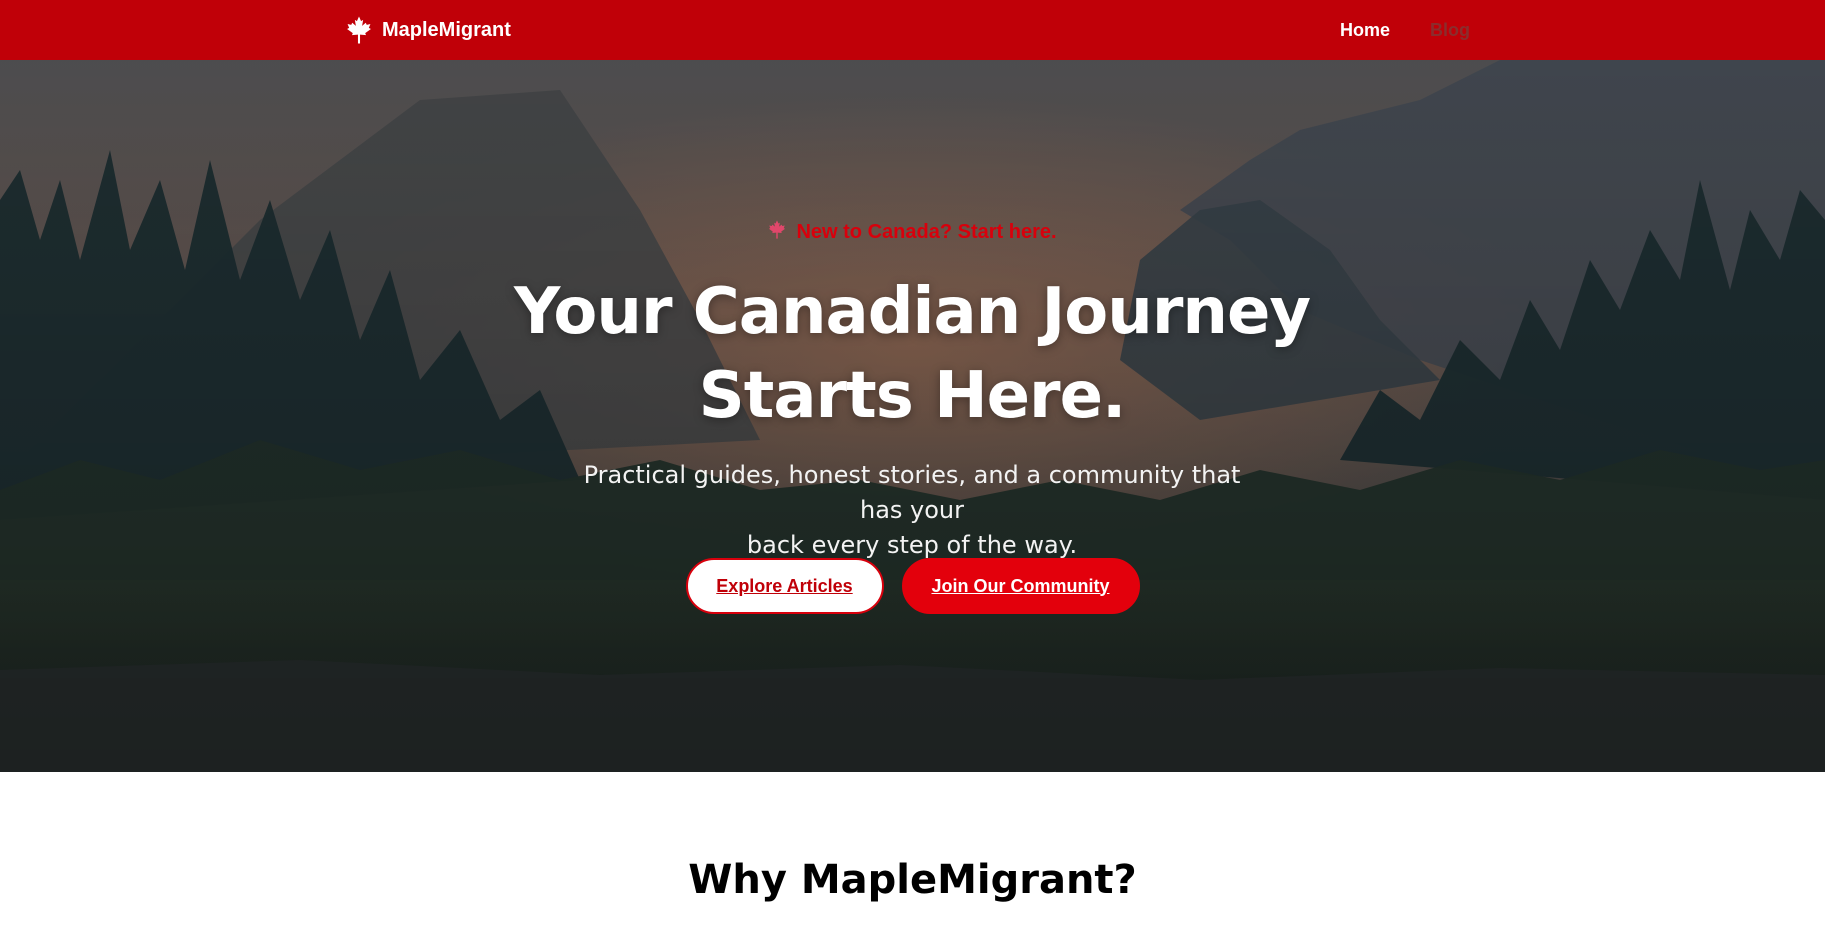 This screenshot has width=1825, height=942. I want to click on main-nav: Home Blog, so click(1405, 30).